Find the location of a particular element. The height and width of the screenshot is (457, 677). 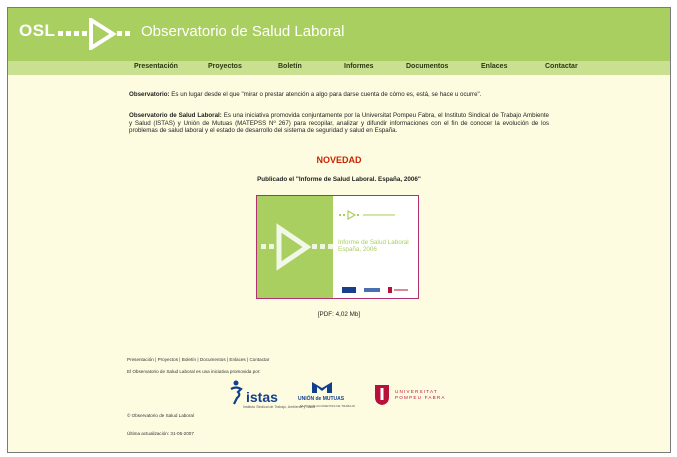

report-cover-image: Informe de Salud Laboral España, 2006 is located at coordinates (337, 247).